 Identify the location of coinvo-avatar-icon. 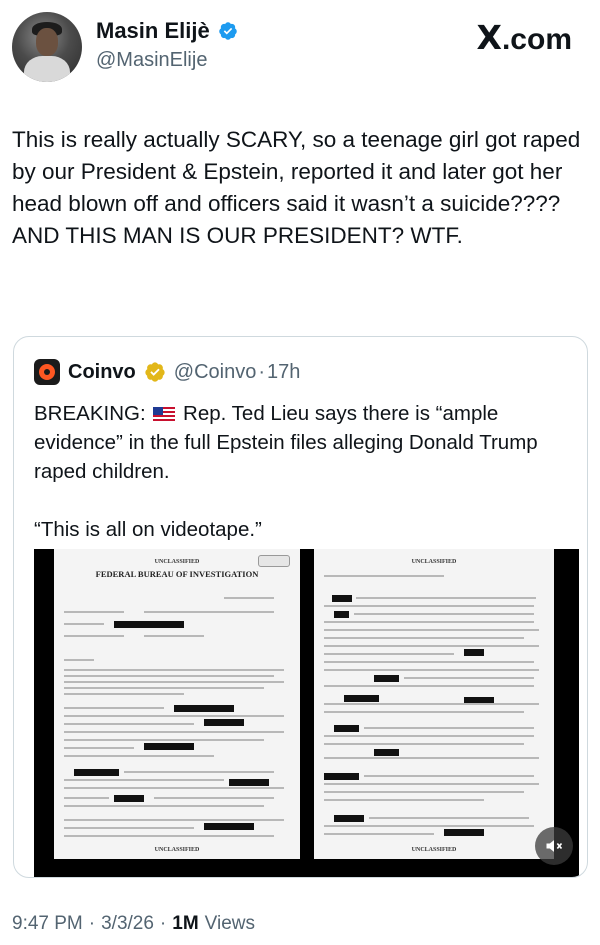
(47, 372).